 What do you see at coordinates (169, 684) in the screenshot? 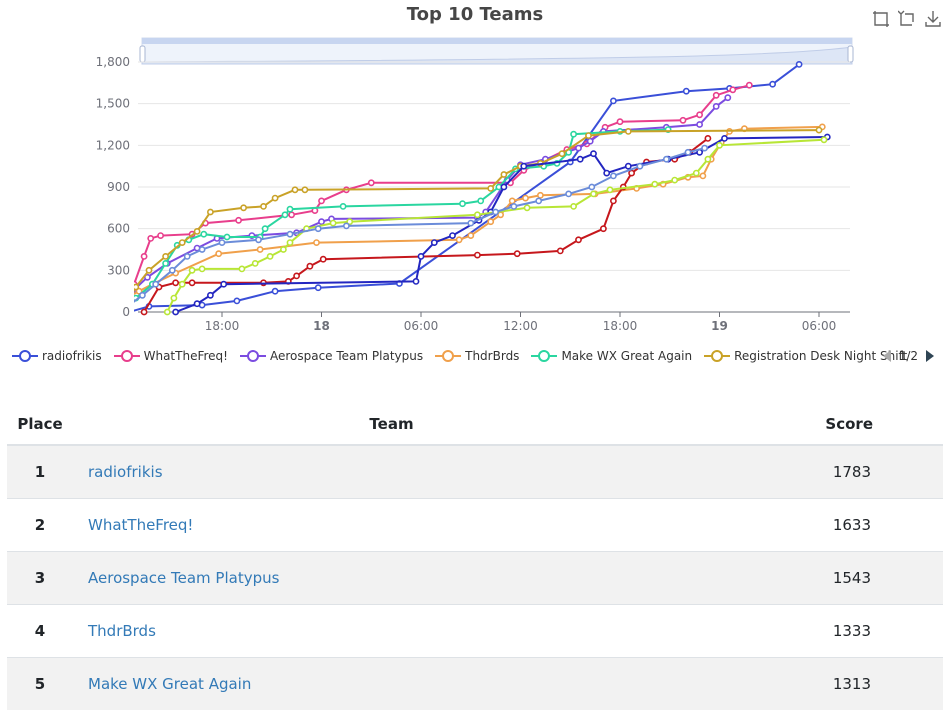
I see `team-link: Make WX Great Again` at bounding box center [169, 684].